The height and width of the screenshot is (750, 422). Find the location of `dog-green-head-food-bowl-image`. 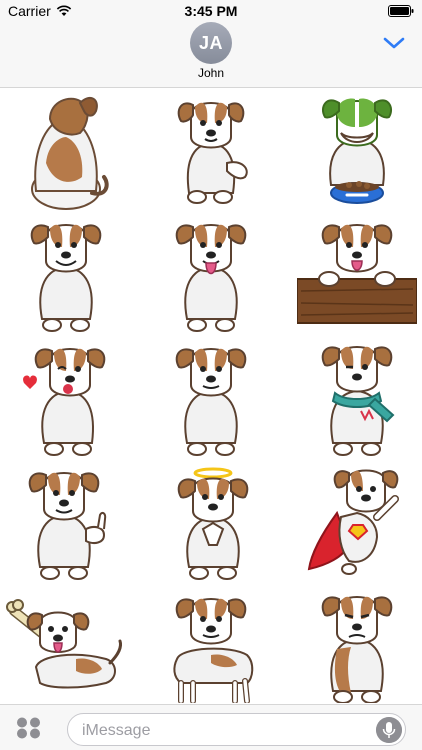

dog-green-head-food-bowl-image is located at coordinates (357, 151).